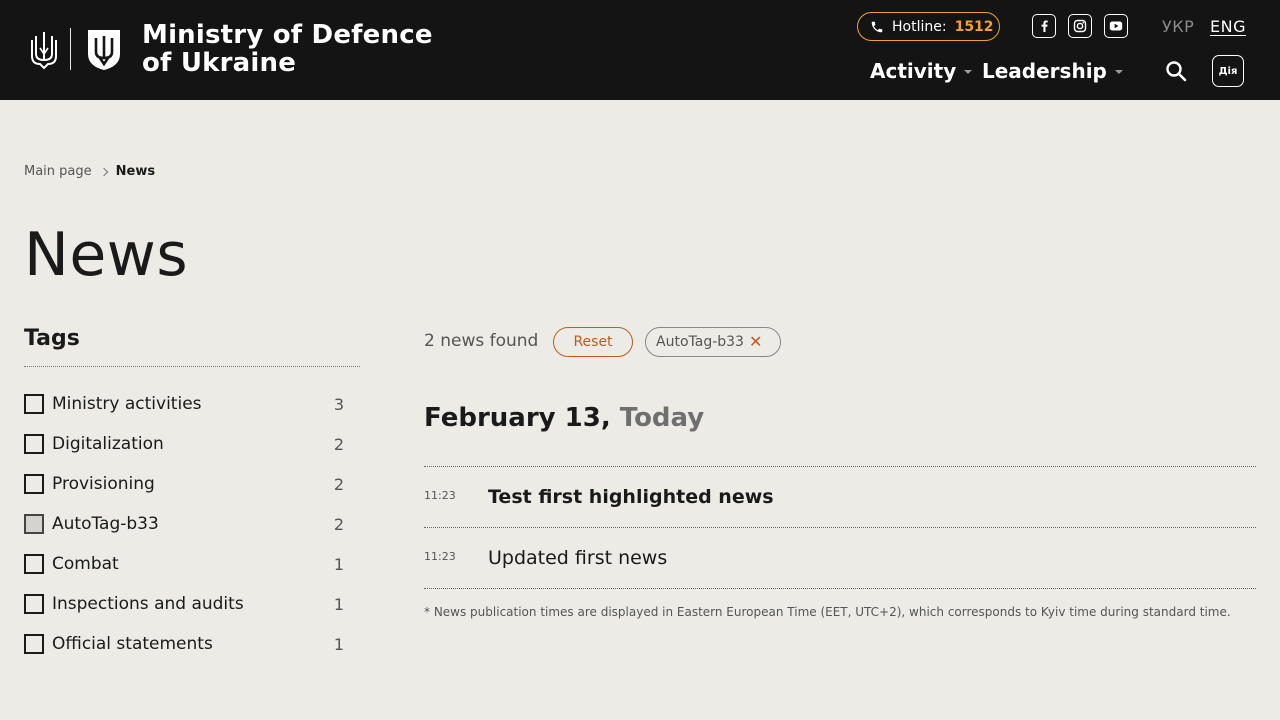 This screenshot has width=1280, height=720. Describe the element at coordinates (108, 444) in the screenshot. I see `tag-label: Digitalization` at that location.